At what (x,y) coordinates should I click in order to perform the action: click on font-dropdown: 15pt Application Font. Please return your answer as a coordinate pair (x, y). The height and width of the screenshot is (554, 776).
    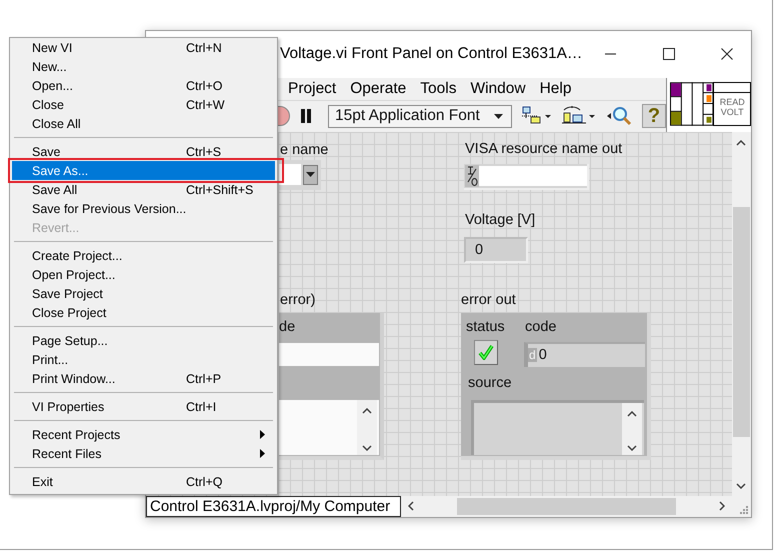
    Looking at the image, I should click on (420, 116).